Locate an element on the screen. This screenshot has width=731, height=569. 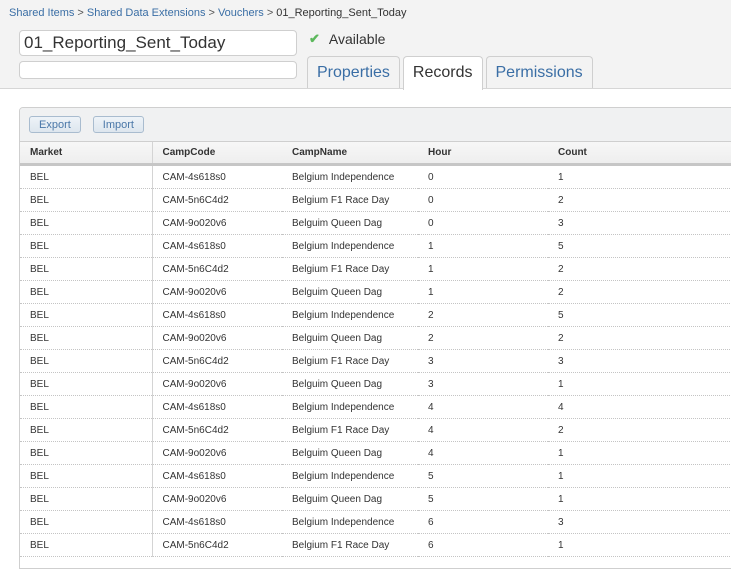
table-row: BEL CAM-4s618s0 Belgium Independence 5 1 is located at coordinates (375, 476).